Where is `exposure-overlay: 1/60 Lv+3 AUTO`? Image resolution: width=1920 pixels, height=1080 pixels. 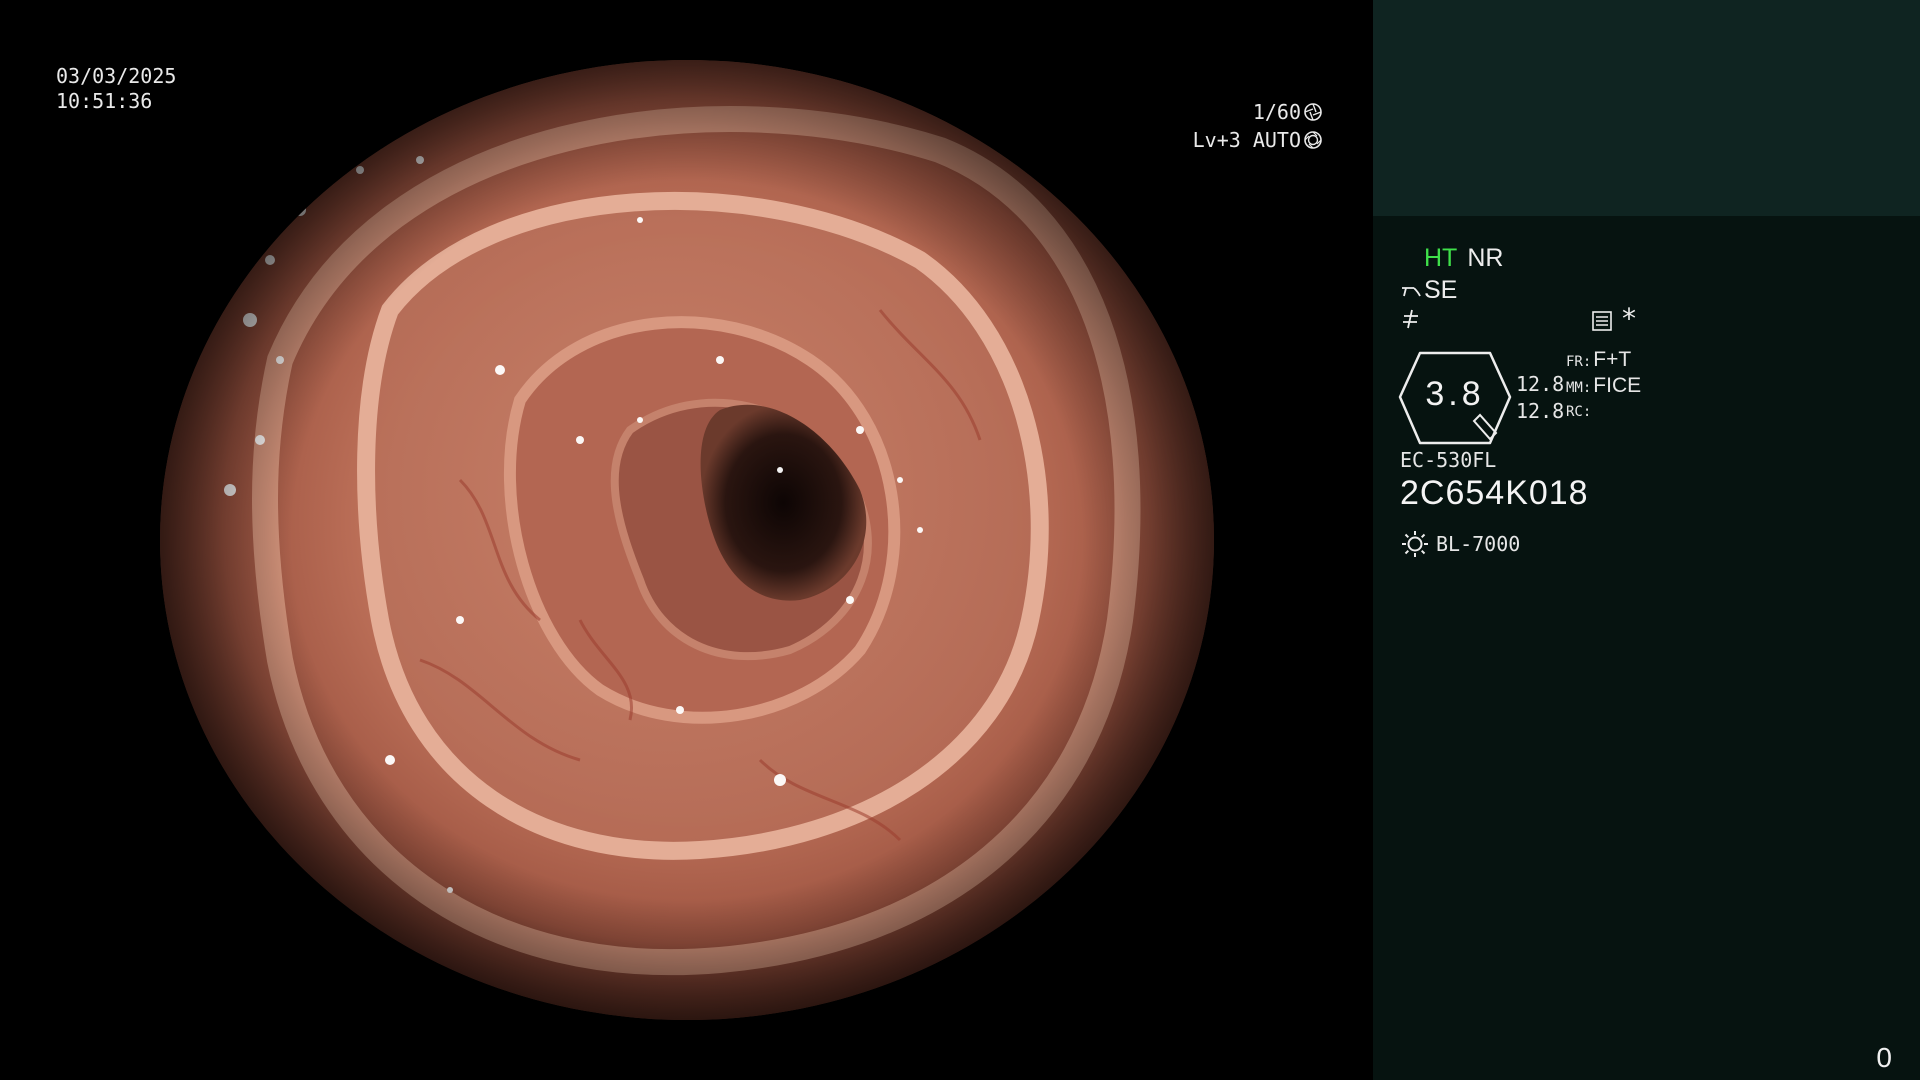
exposure-overlay: 1/60 Lv+3 AUTO is located at coordinates (1258, 126).